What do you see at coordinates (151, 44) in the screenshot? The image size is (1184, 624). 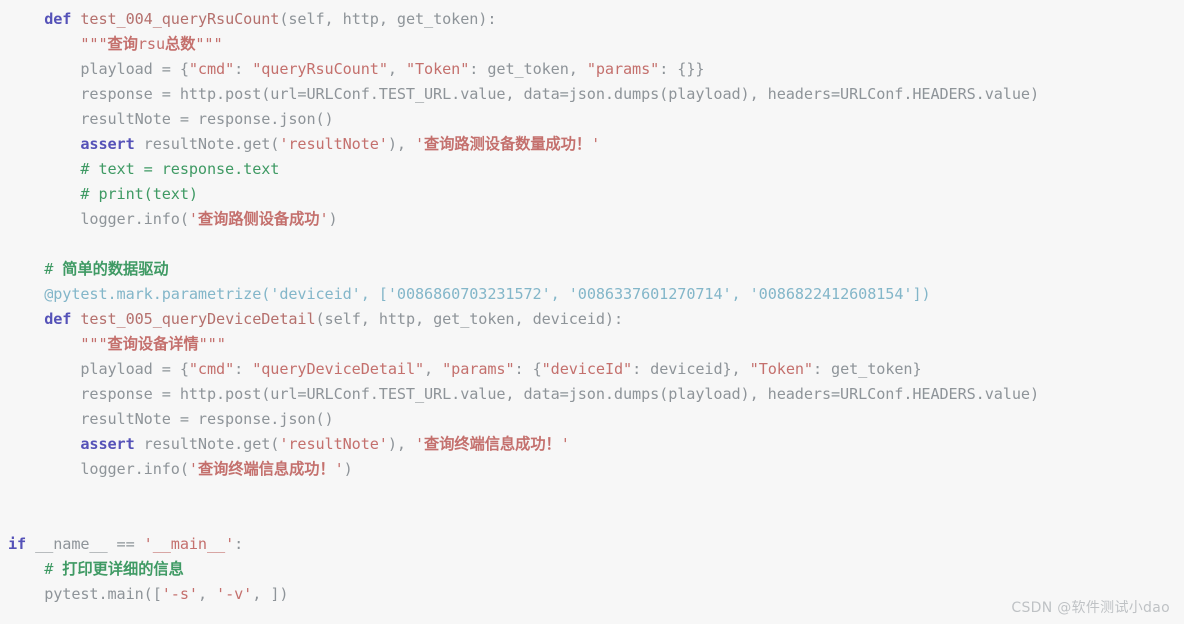 I see `code-token-string: rsu` at bounding box center [151, 44].